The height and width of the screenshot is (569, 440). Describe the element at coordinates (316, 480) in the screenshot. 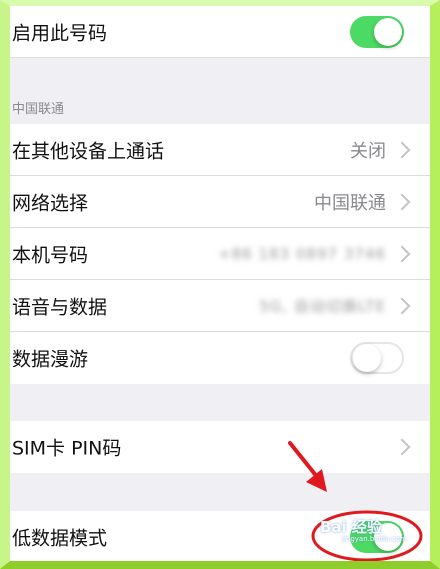

I see `annotation-arrow-head` at that location.